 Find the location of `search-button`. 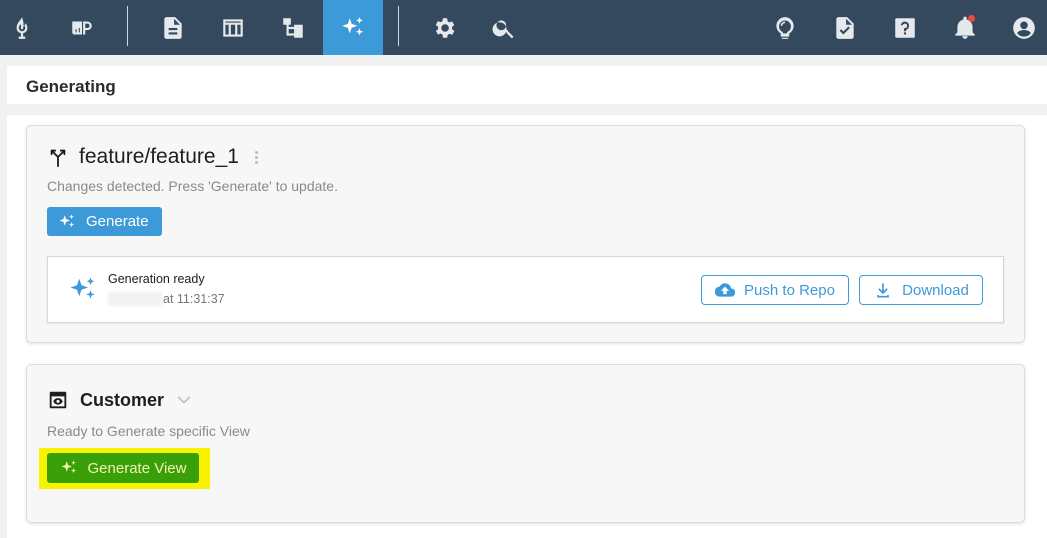

search-button is located at coordinates (504, 27).